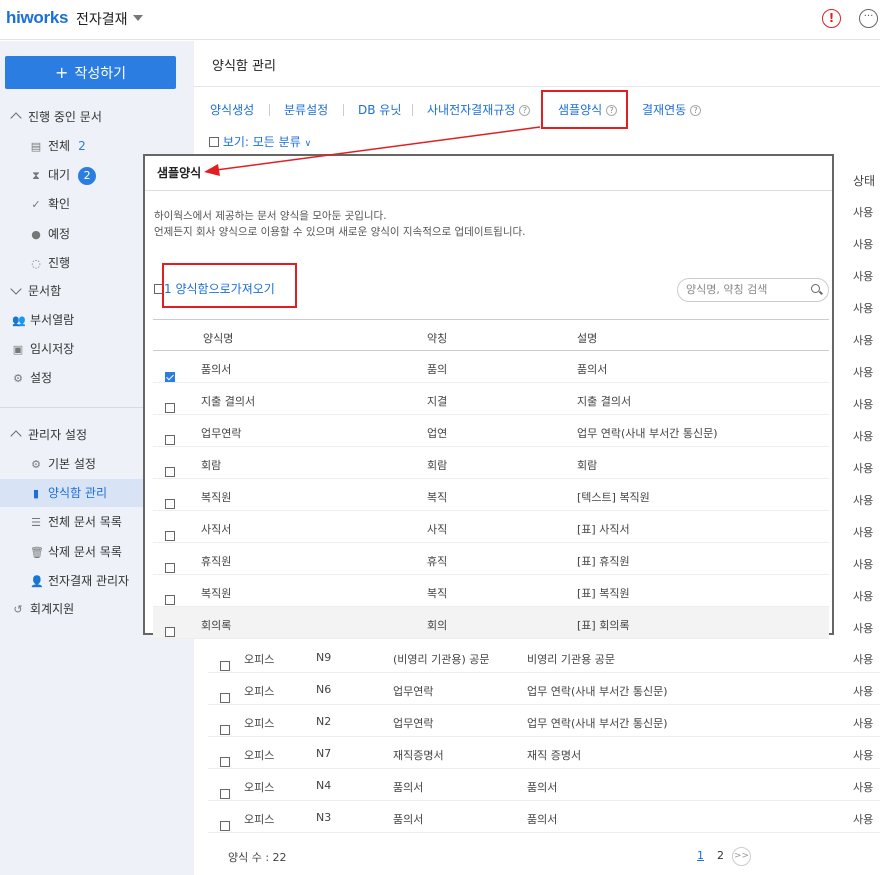 This screenshot has width=880, height=875. I want to click on annotation-arrow, so click(372, 151).